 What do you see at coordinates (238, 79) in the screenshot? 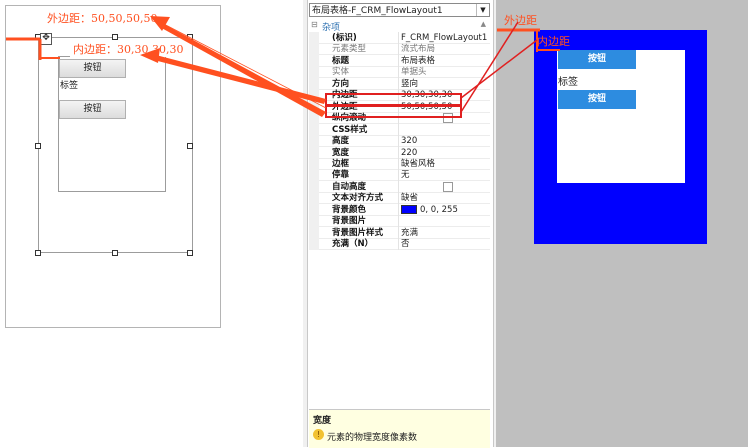
I see `arrow-to-inner-annotation` at bounding box center [238, 79].